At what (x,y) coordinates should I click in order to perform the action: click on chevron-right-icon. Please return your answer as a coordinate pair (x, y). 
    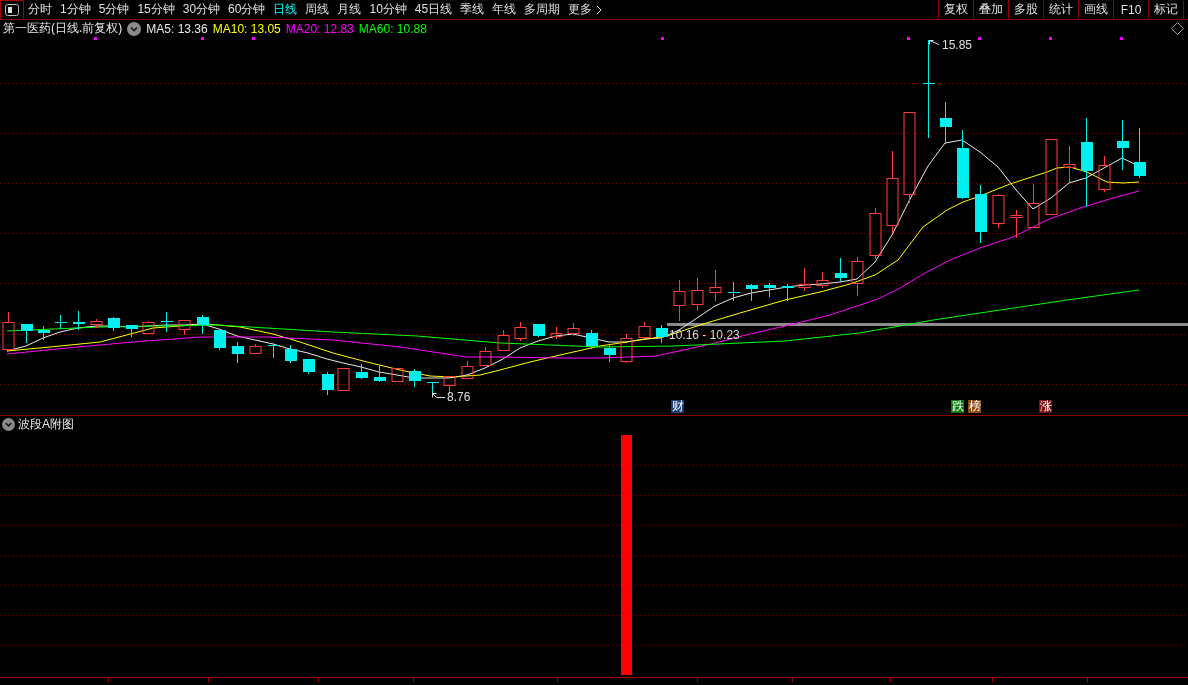
    Looking at the image, I should click on (599, 9).